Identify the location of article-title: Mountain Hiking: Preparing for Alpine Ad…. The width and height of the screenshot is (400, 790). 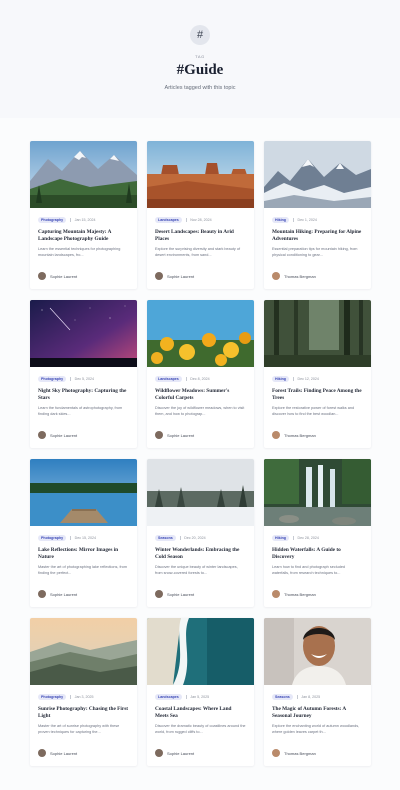
(317, 236).